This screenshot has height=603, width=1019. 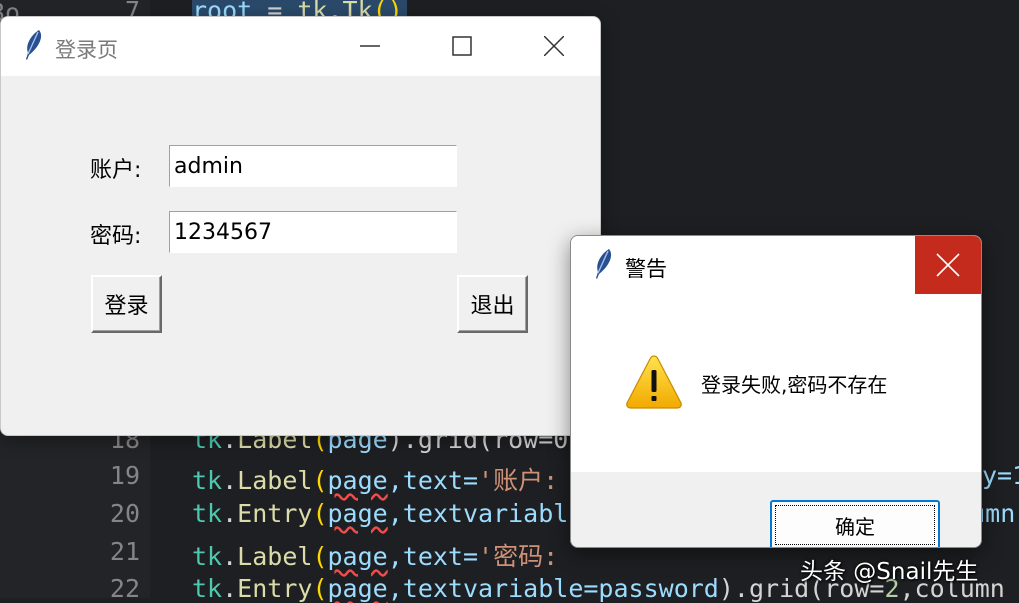 What do you see at coordinates (124, 475) in the screenshot?
I see `line-number: 19` at bounding box center [124, 475].